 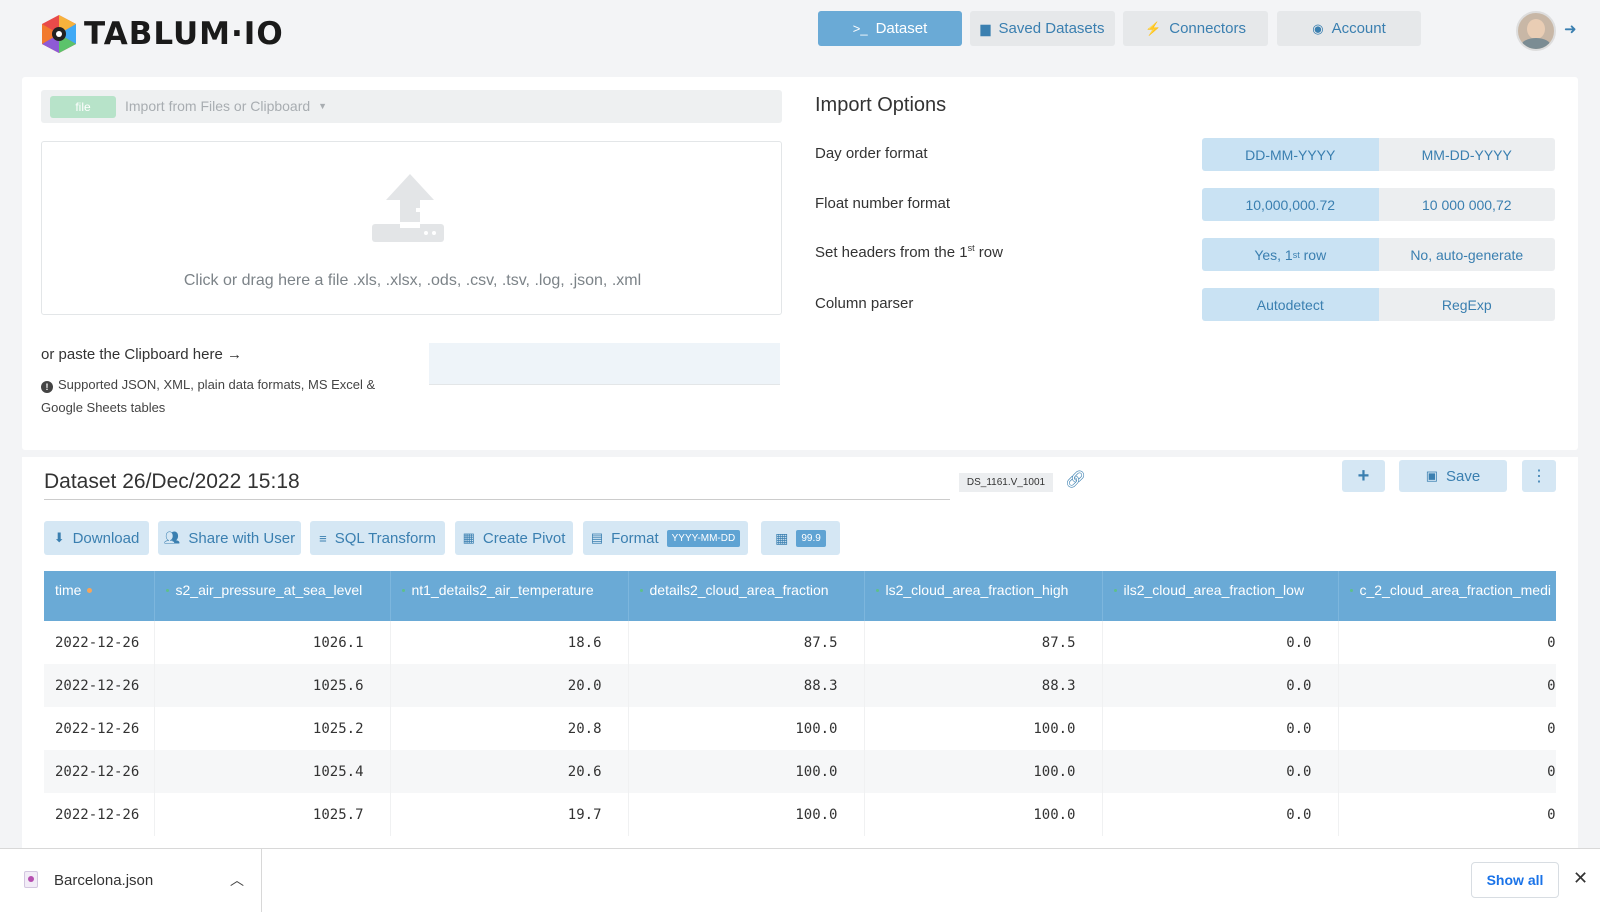 What do you see at coordinates (1536, 31) in the screenshot?
I see `avatar` at bounding box center [1536, 31].